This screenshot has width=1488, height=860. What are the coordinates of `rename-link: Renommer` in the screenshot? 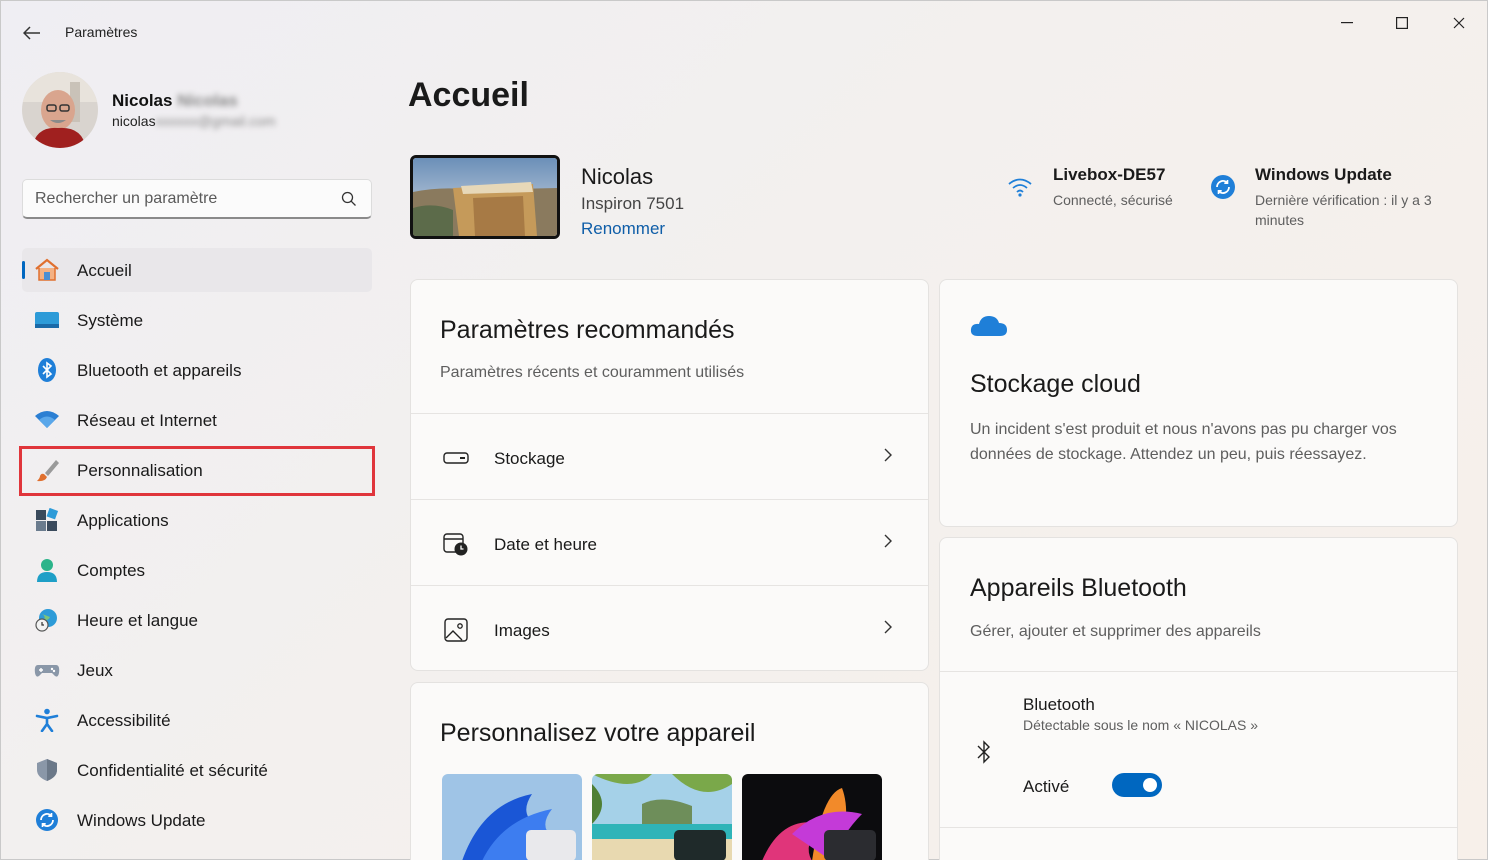 It's located at (623, 229).